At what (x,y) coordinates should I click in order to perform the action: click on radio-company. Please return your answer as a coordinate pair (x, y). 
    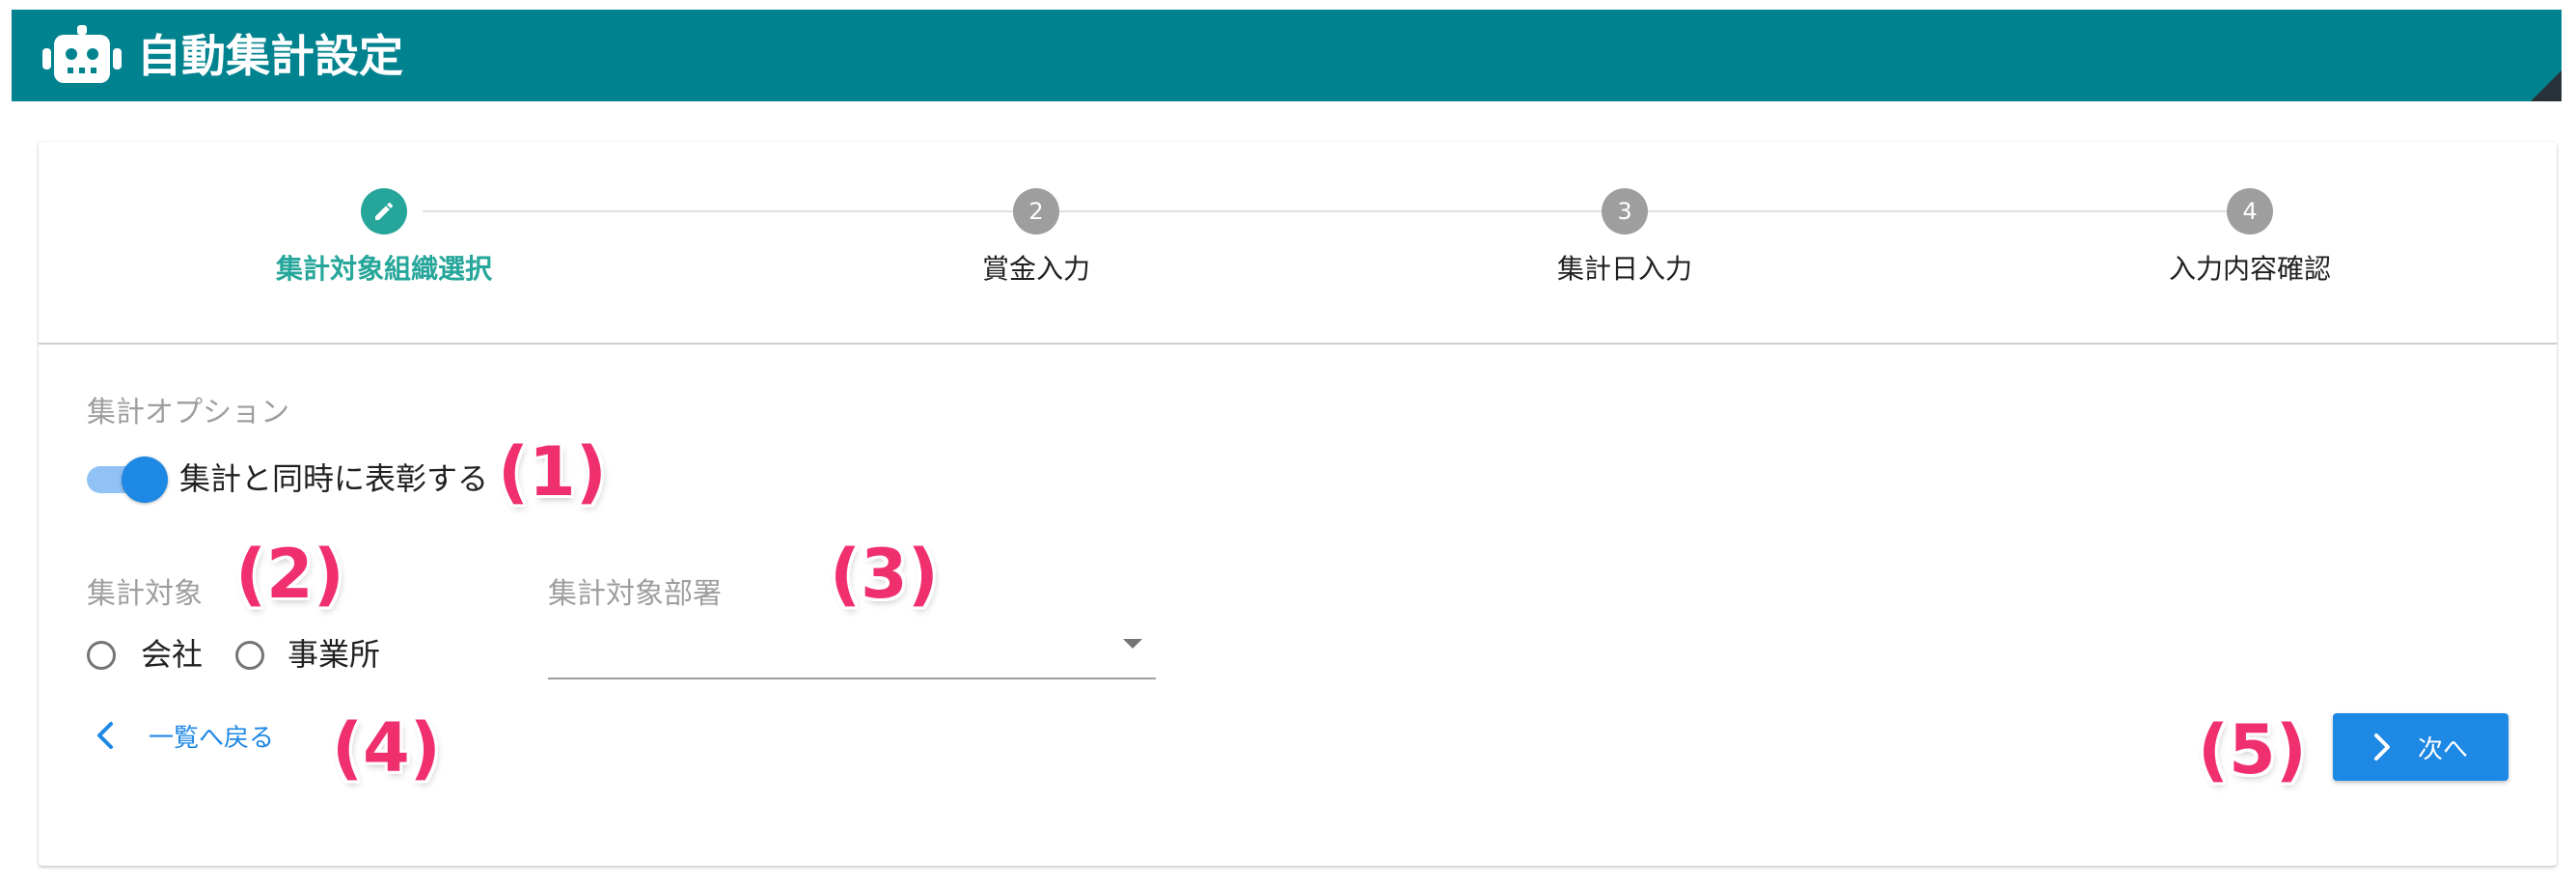
    Looking at the image, I should click on (101, 655).